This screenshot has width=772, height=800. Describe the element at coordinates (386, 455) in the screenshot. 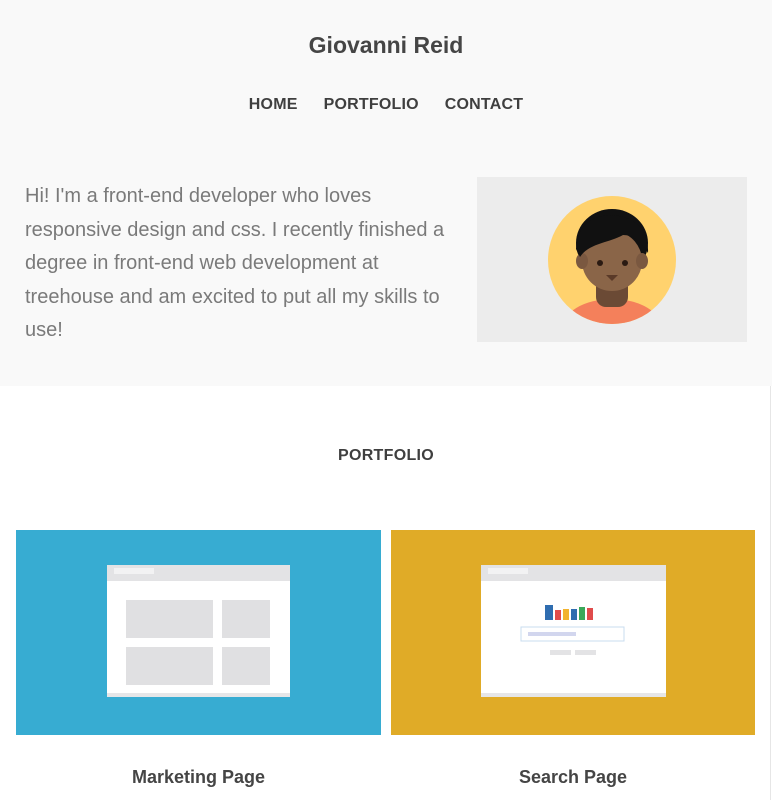

I see `portfolio-heading: PORTFOLIO` at that location.